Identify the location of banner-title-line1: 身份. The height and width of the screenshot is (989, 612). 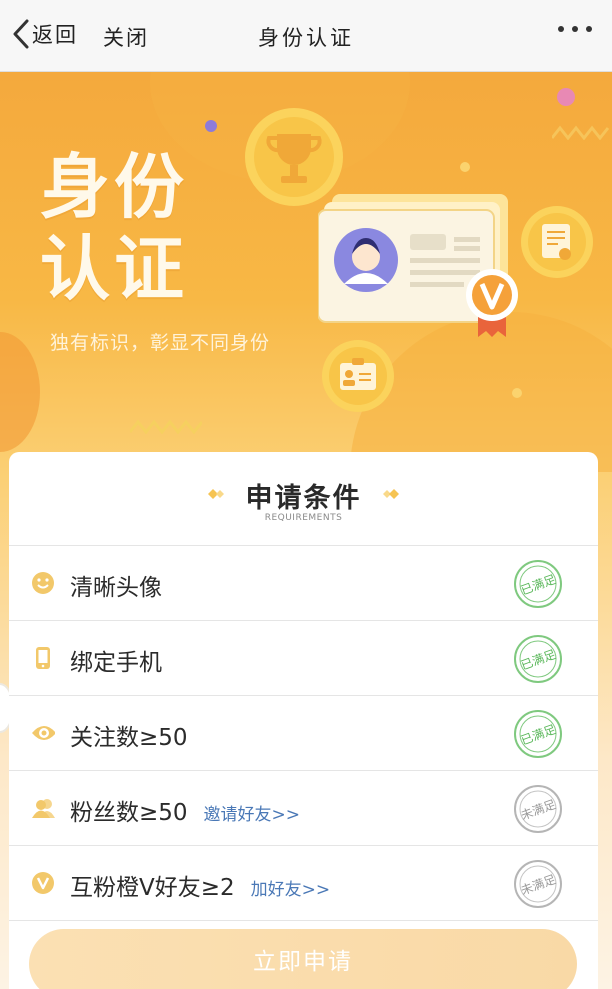
(114, 187).